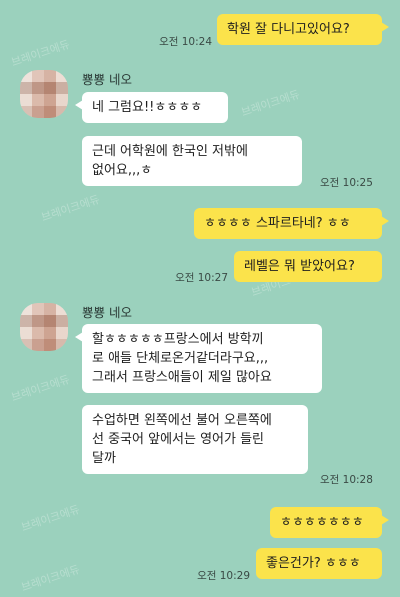 This screenshot has width=400, height=597. I want to click on message-time: 오전 10:25, so click(346, 183).